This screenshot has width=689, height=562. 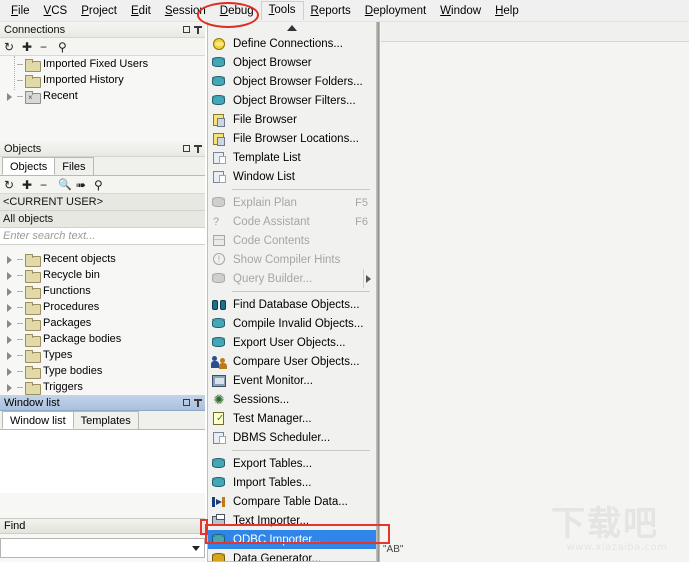 I want to click on current-user-bar: <CURRENT USER>, so click(x=102, y=202).